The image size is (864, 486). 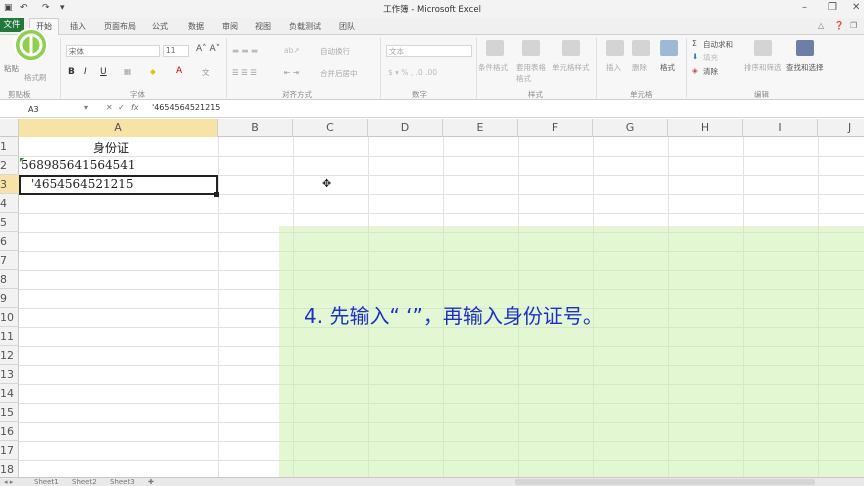 I want to click on row-header: 16, so click(x=9, y=431).